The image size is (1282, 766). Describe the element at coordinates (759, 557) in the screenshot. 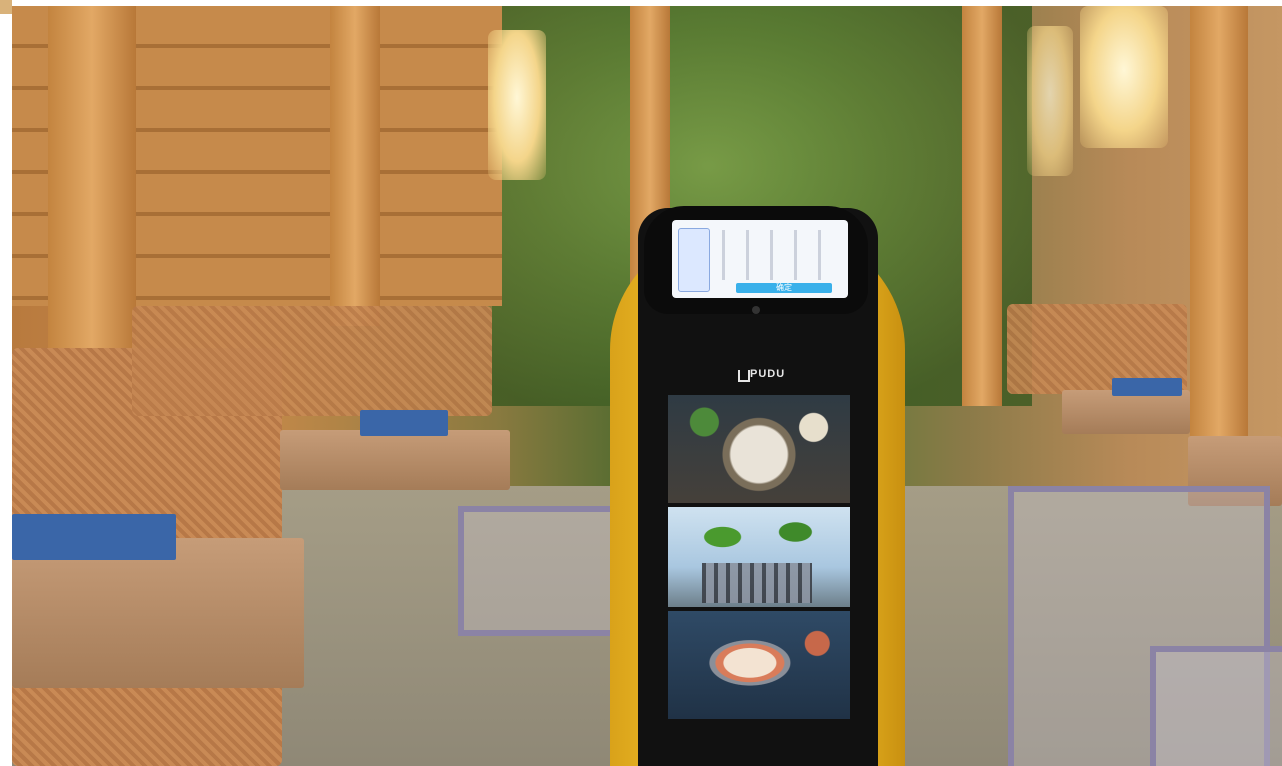

I see `display-panel-exterior` at that location.